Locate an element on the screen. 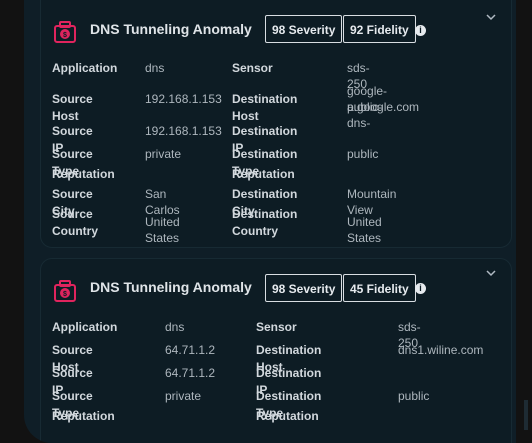 The height and width of the screenshot is (443, 532). source-ip-value: 64.71.1.2 is located at coordinates (190, 373).